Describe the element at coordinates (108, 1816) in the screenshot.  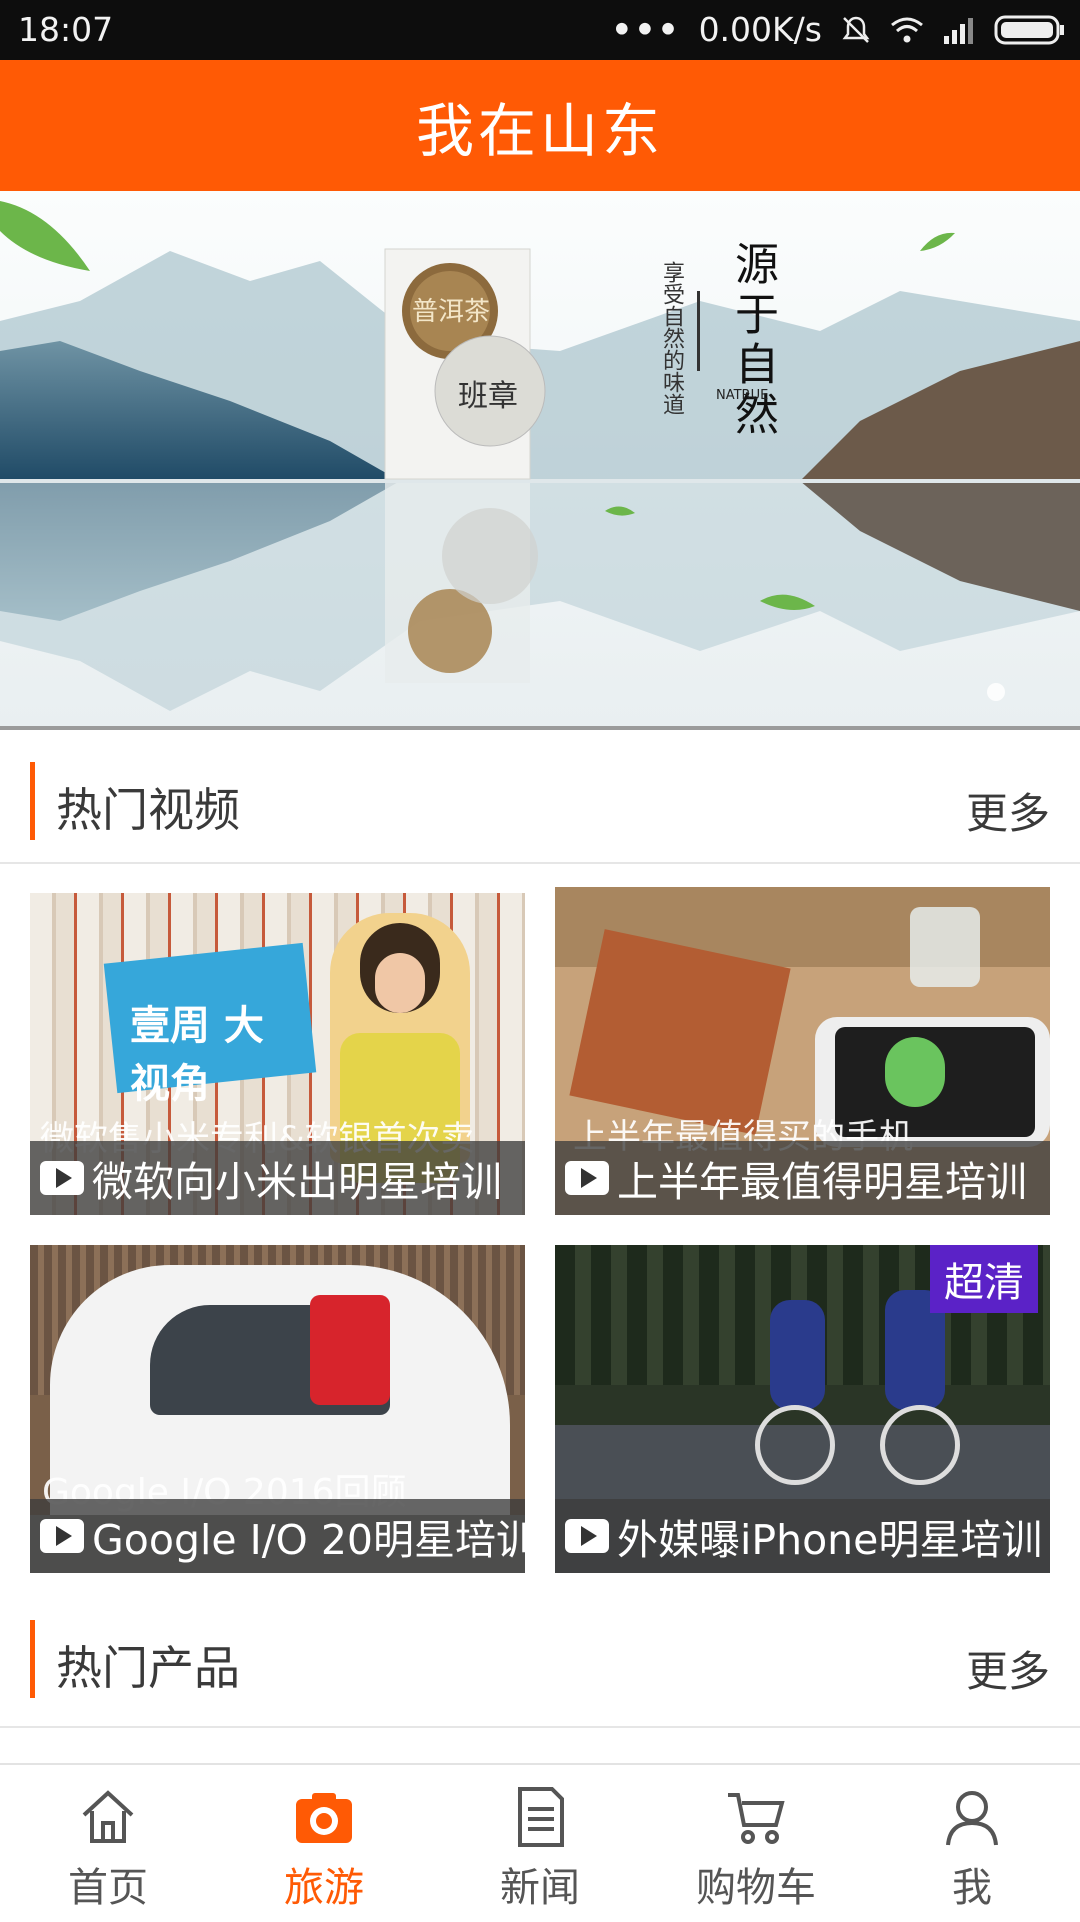
I see `home-icon` at that location.